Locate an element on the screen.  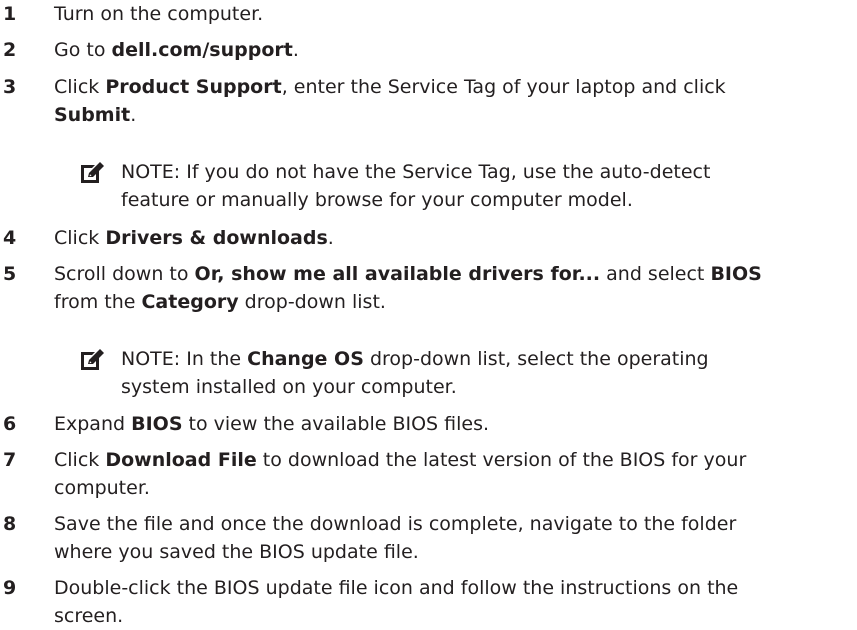
note-text-segment: system installed on your computer. is located at coordinates (289, 387).